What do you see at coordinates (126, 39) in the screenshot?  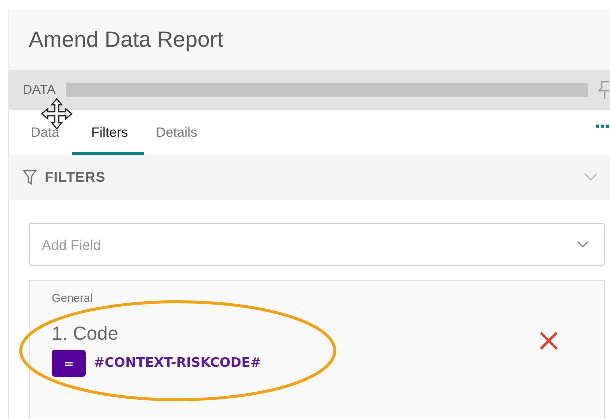 I see `panel-title: Amend Data Report` at bounding box center [126, 39].